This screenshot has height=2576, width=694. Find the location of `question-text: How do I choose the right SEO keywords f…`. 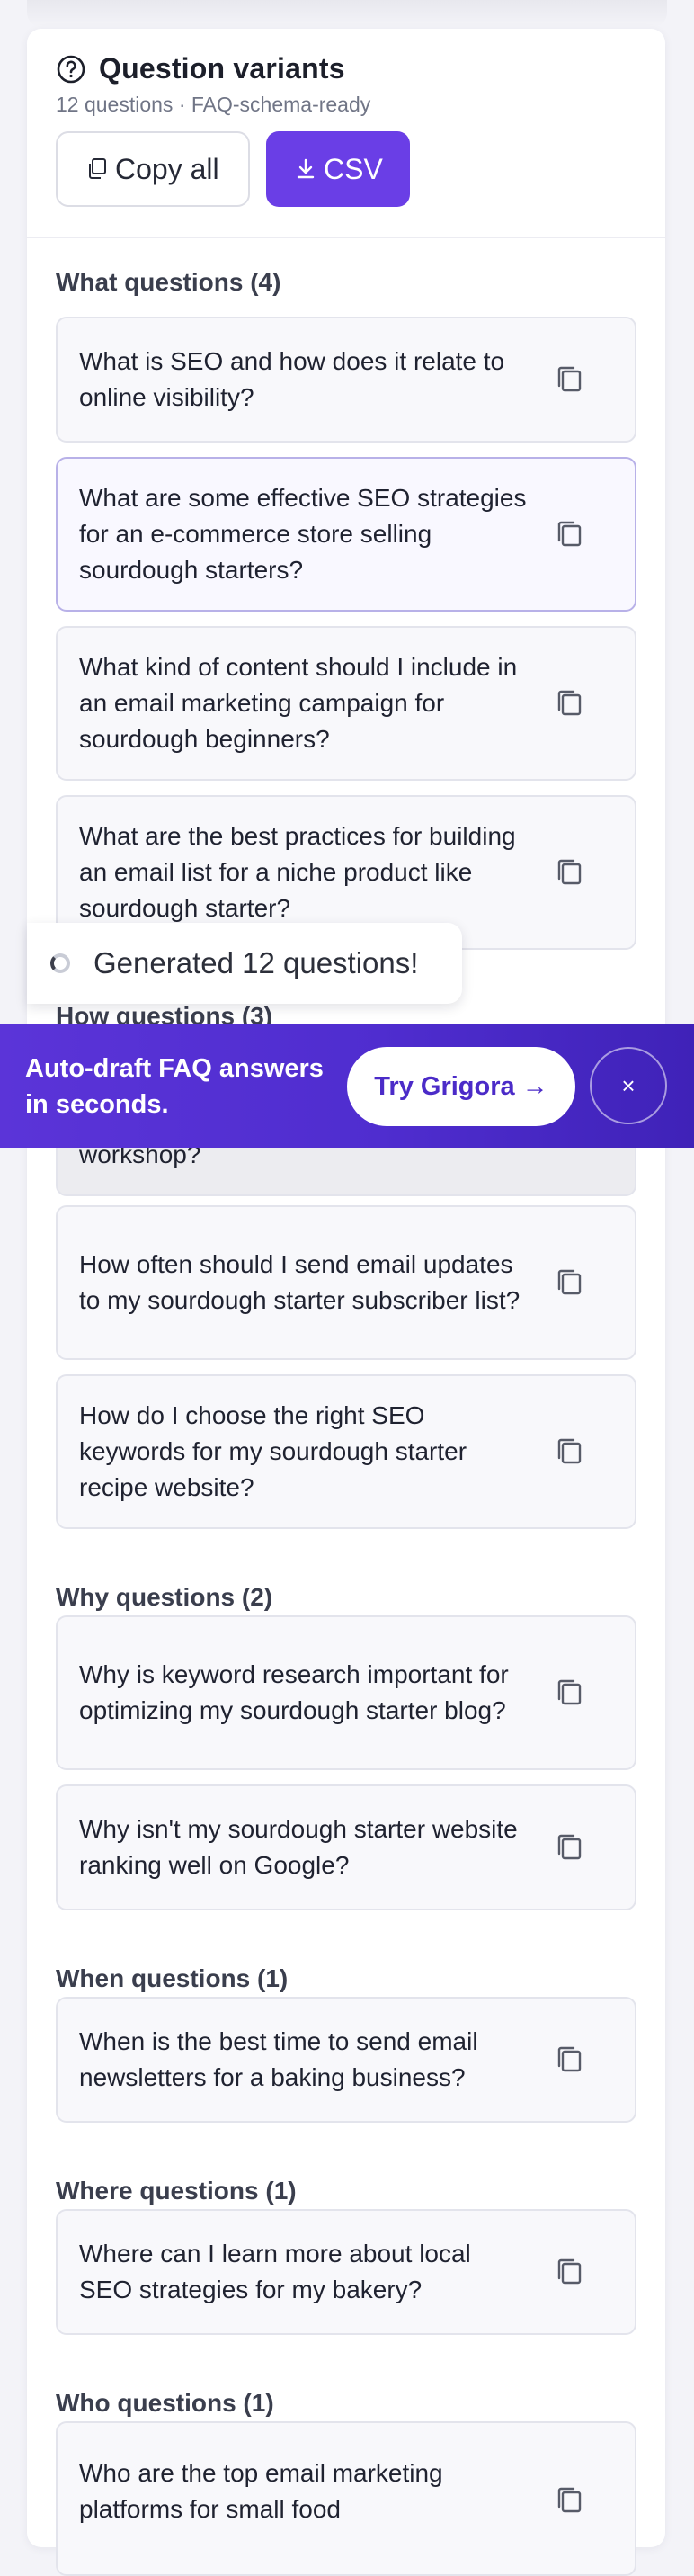

question-text: How do I choose the right SEO keywords f… is located at coordinates (273, 1451).